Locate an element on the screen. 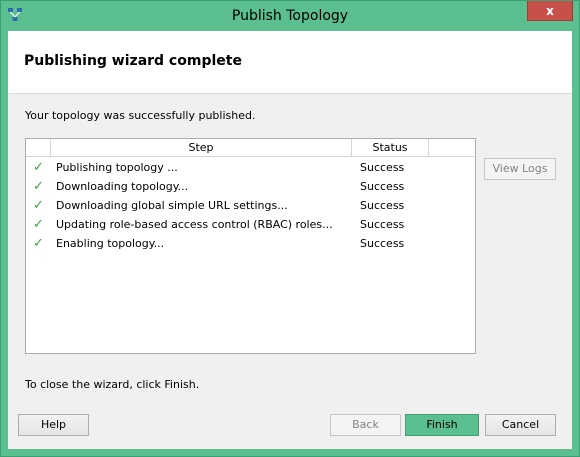 Image resolution: width=580 pixels, height=457 pixels. finish-button: Finish is located at coordinates (442, 425).